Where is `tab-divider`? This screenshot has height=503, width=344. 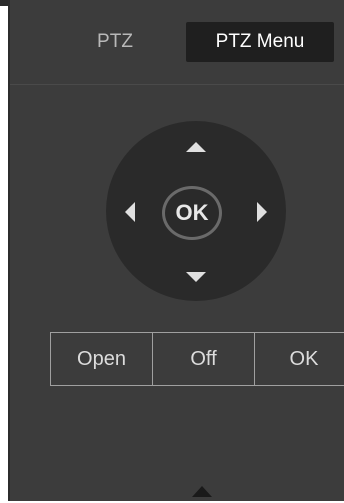 tab-divider is located at coordinates (177, 84).